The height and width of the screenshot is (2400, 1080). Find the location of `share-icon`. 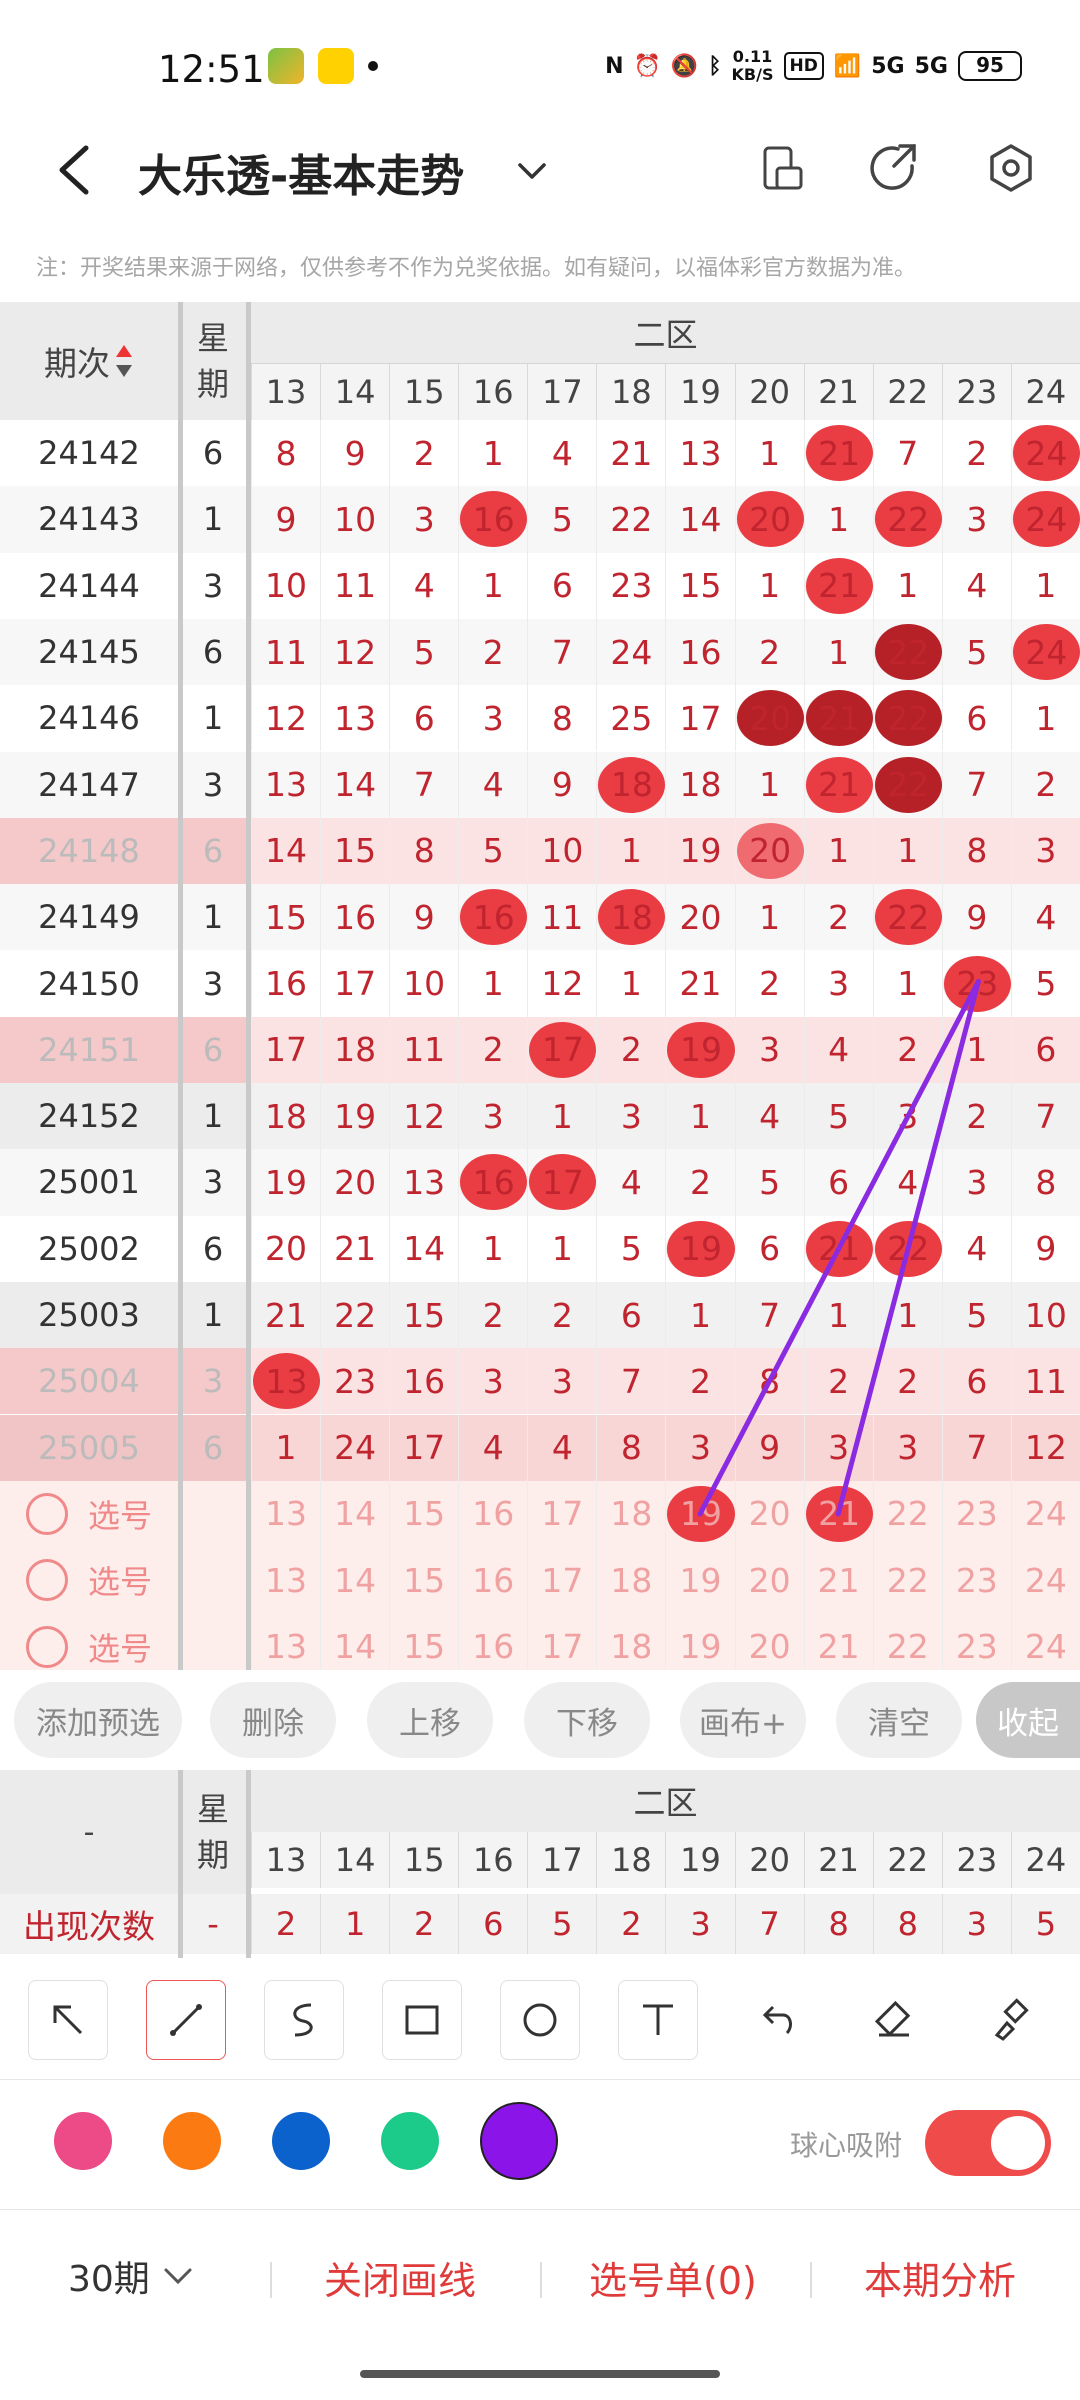

share-icon is located at coordinates (894, 168).